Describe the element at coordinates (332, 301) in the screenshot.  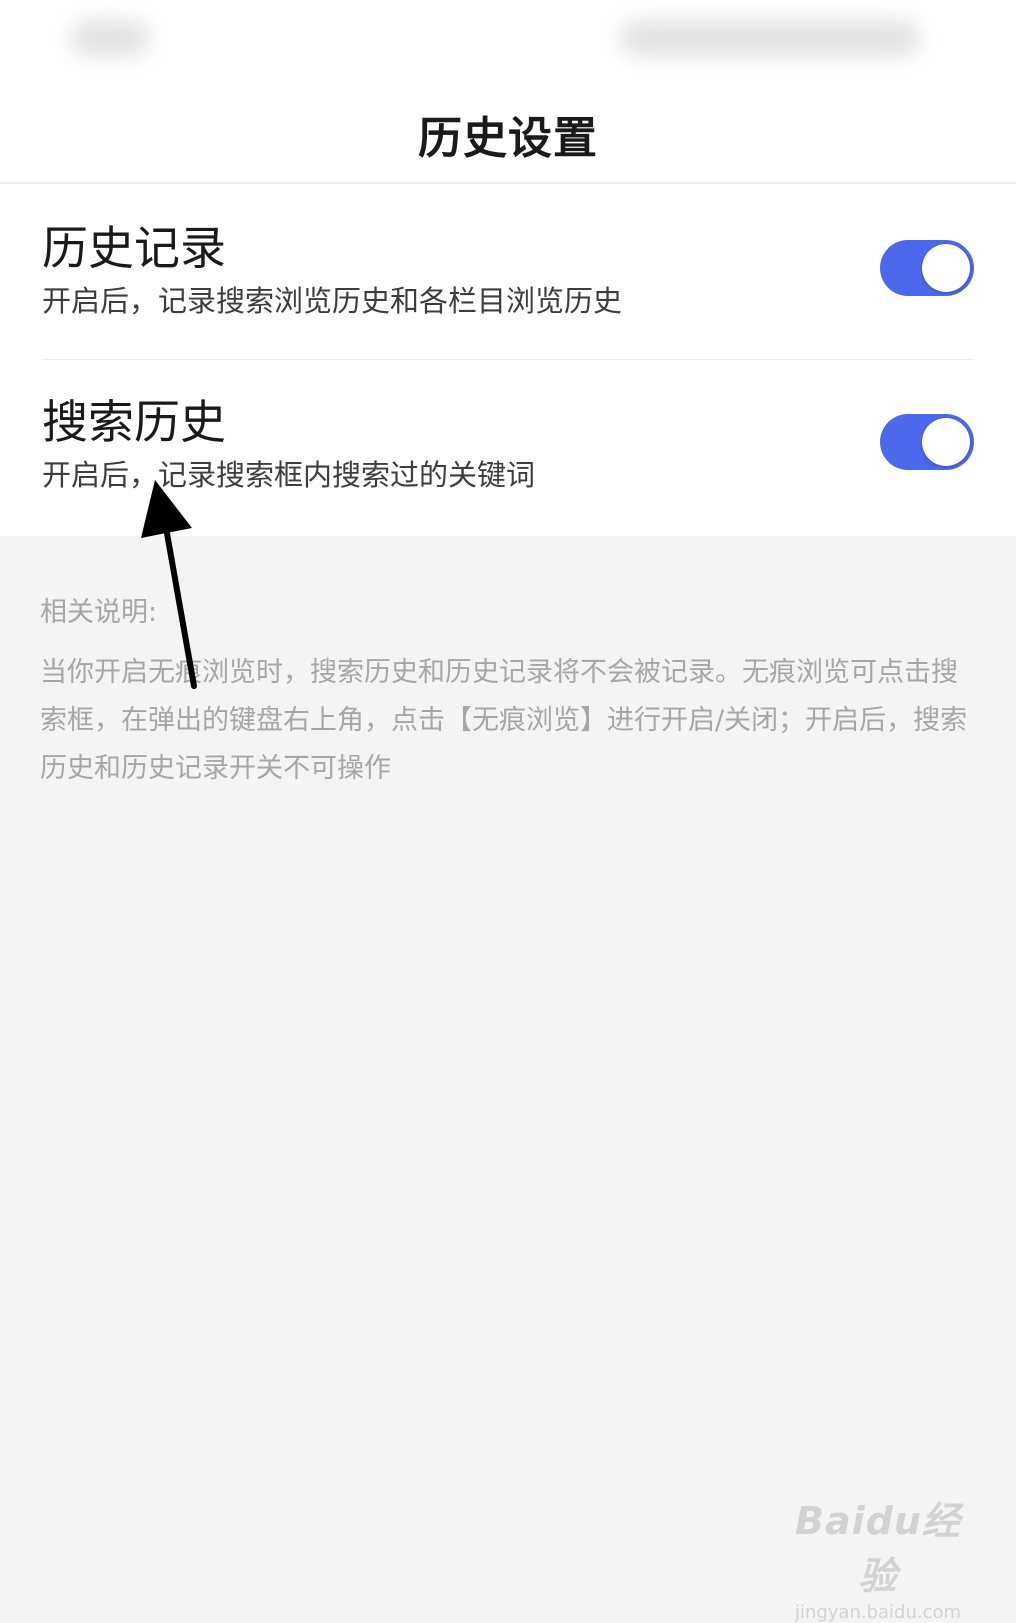
I see `setting-description: 开启后，记录搜索浏览历史和各栏目浏览历史` at that location.